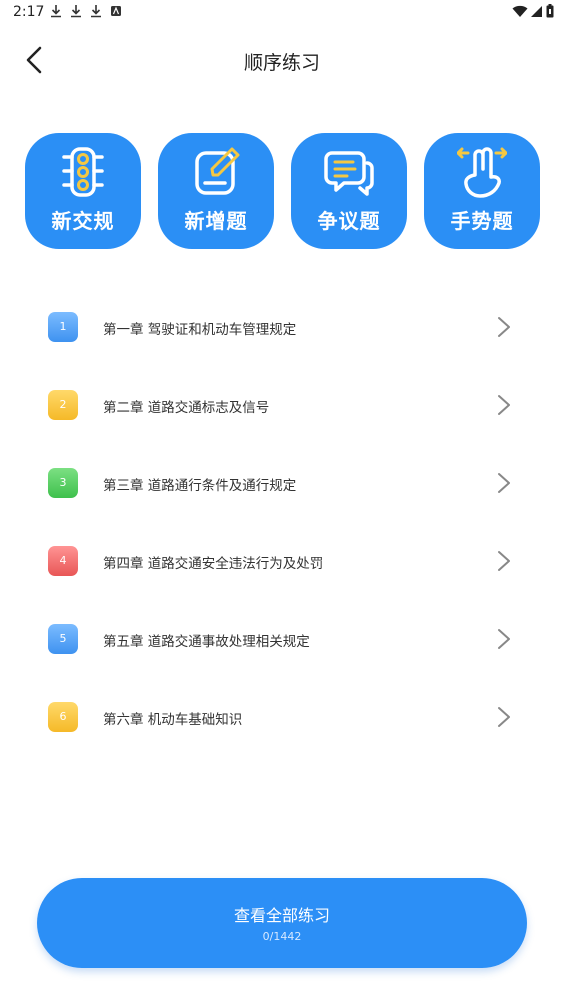 The height and width of the screenshot is (1004, 564). I want to click on chapter-number-badge: 5, so click(63, 639).